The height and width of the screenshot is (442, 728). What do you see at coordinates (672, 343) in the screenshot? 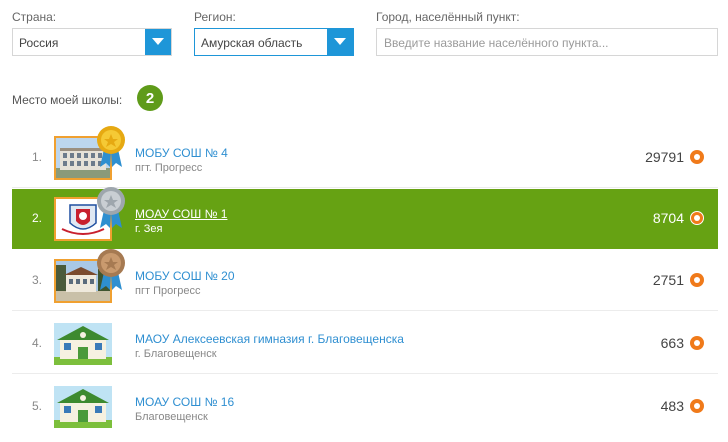
I see `school-score: 663` at bounding box center [672, 343].